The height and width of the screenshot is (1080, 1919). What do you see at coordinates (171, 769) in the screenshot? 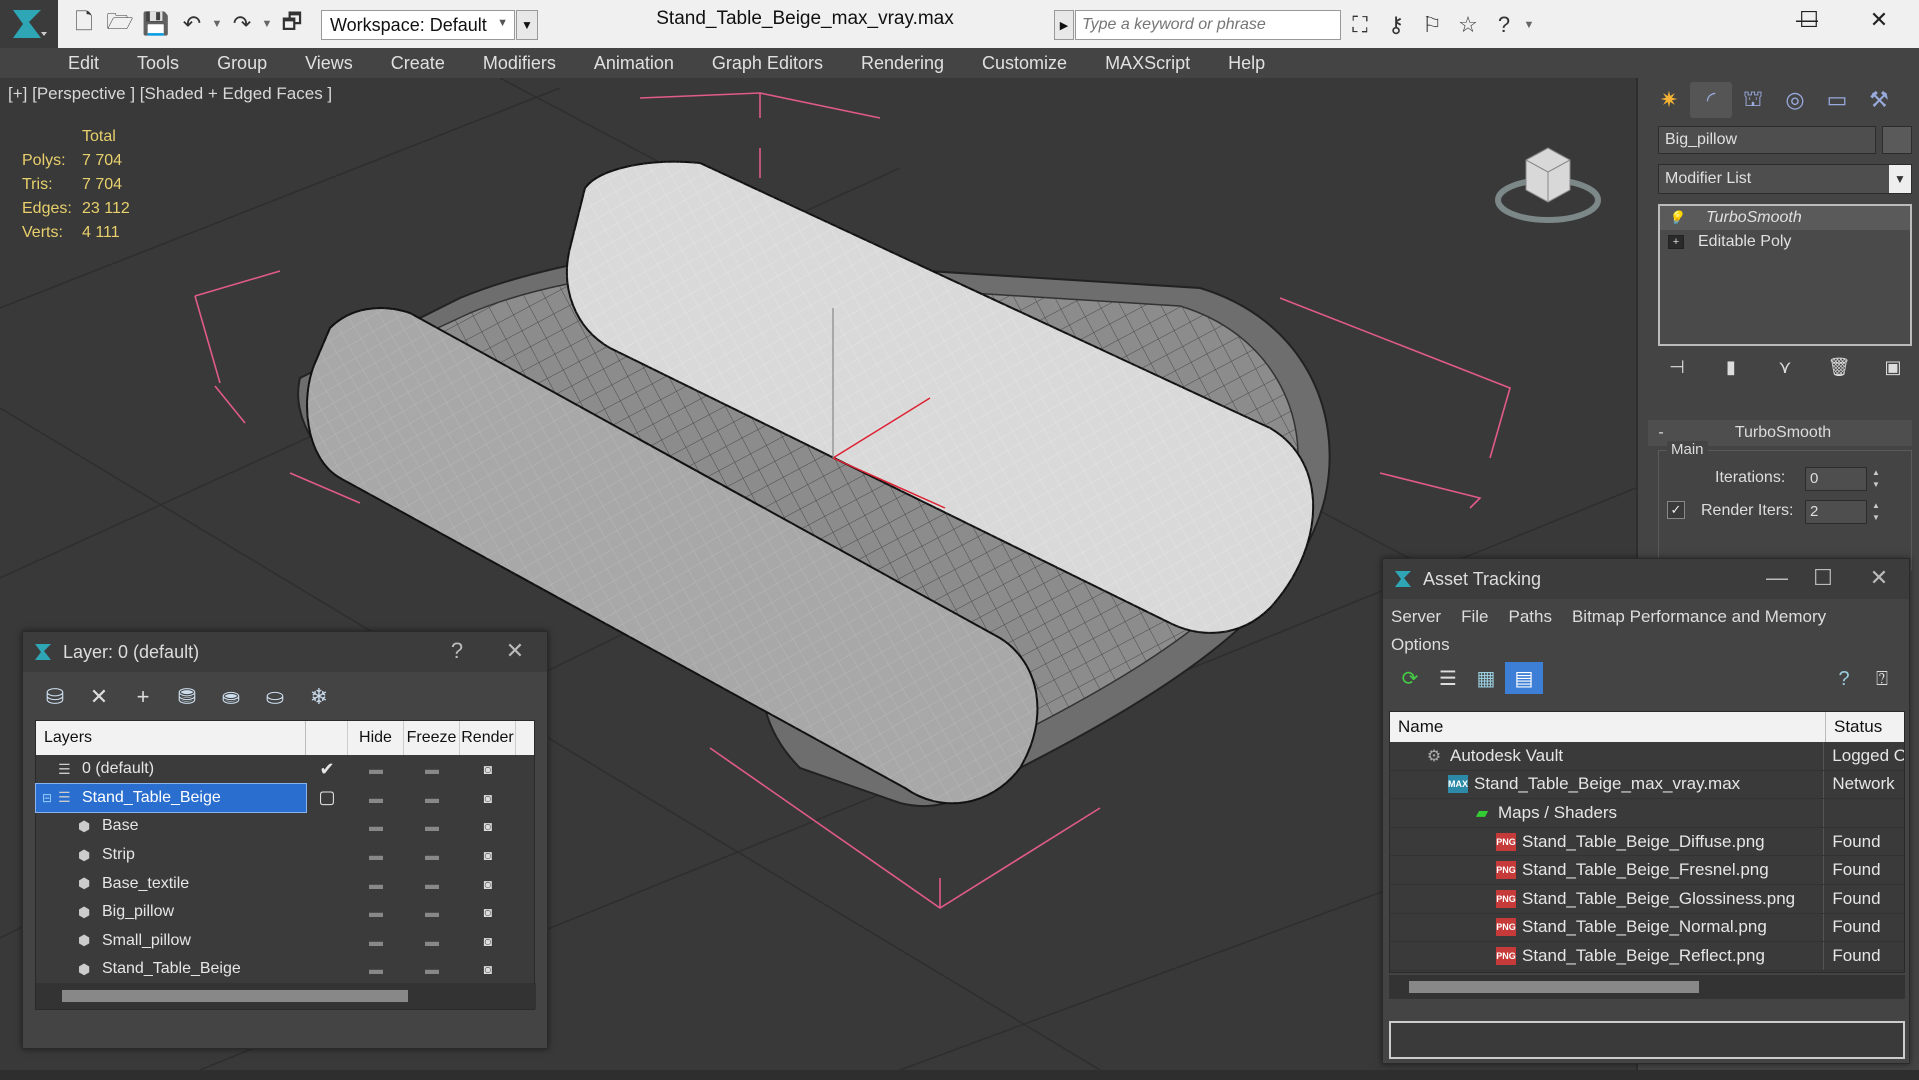
I see `layer-name-cell: ☰ 0 (default)` at bounding box center [171, 769].